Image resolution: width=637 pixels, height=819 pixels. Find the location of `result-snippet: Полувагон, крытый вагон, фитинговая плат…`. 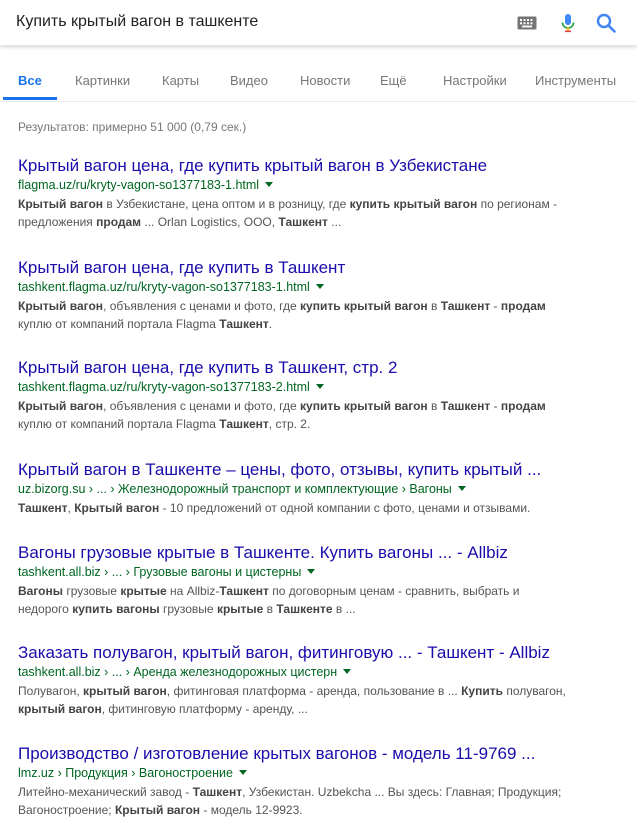

result-snippet: Полувагон, крытый вагон, фитинговая плат… is located at coordinates (318, 700).